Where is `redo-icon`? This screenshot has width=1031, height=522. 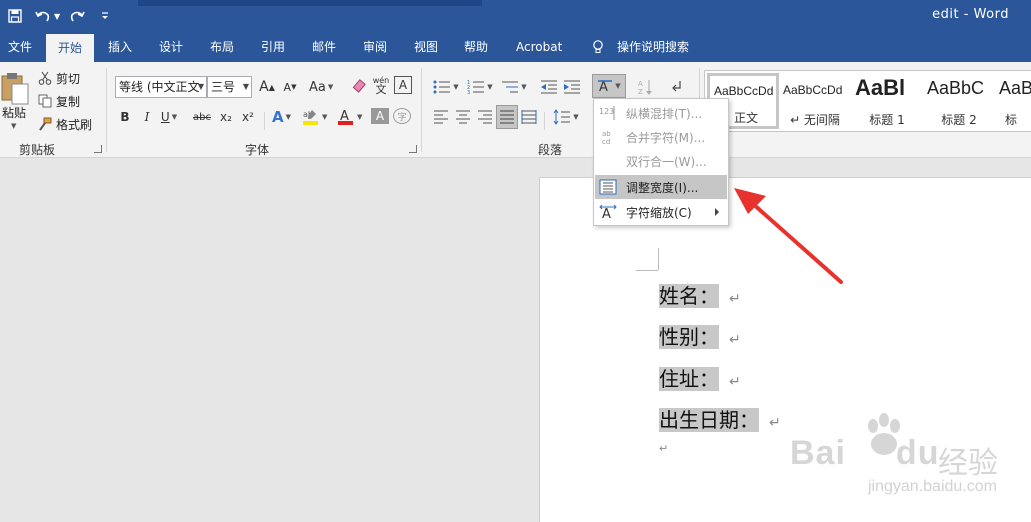
redo-icon is located at coordinates (78, 16).